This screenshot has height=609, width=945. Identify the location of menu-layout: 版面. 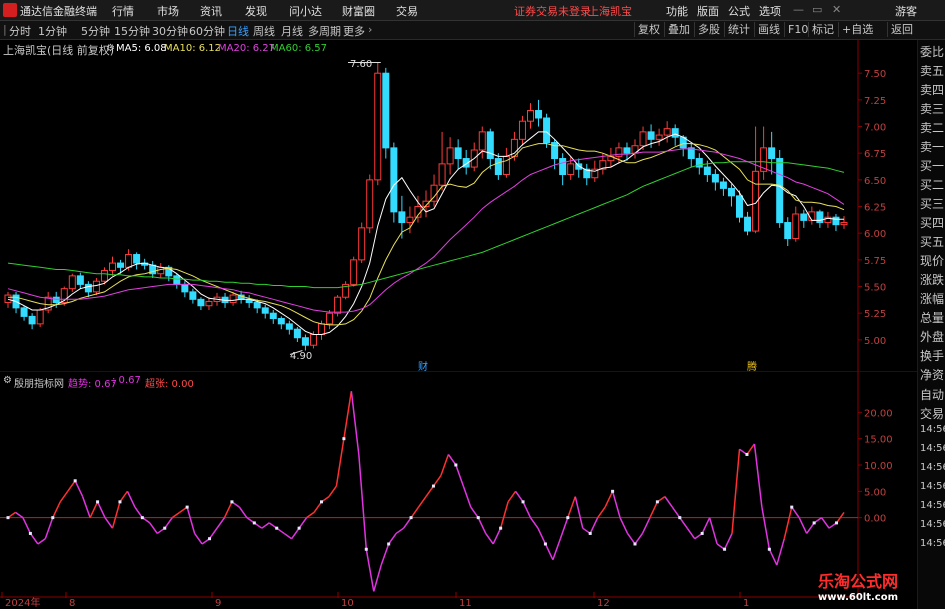
(708, 11).